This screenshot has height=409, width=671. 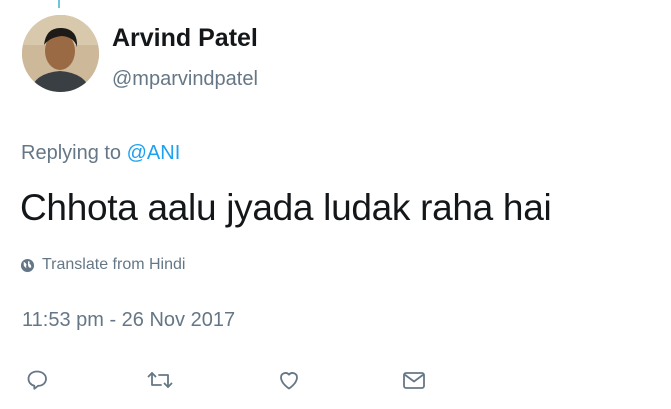 I want to click on like-button, so click(x=289, y=380).